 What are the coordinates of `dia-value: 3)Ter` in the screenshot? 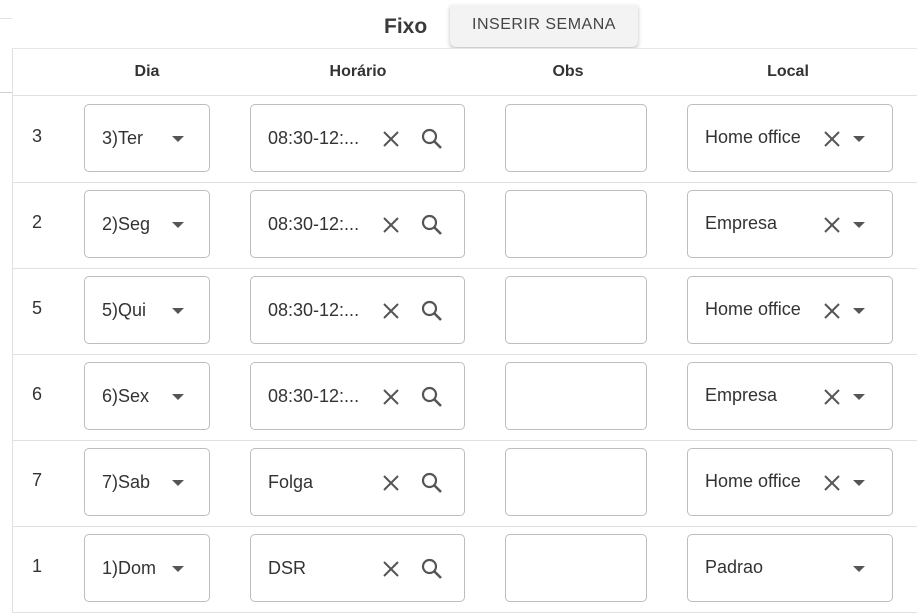 It's located at (123, 138).